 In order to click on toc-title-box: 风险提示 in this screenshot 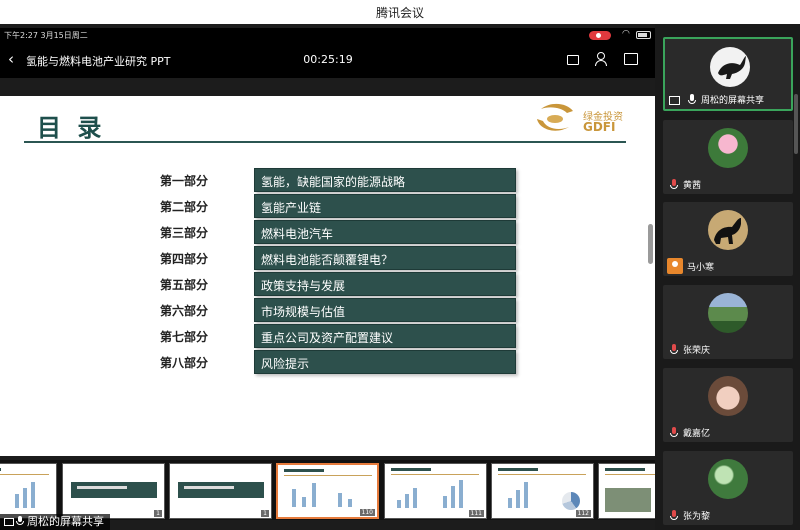, I will do `click(385, 362)`.